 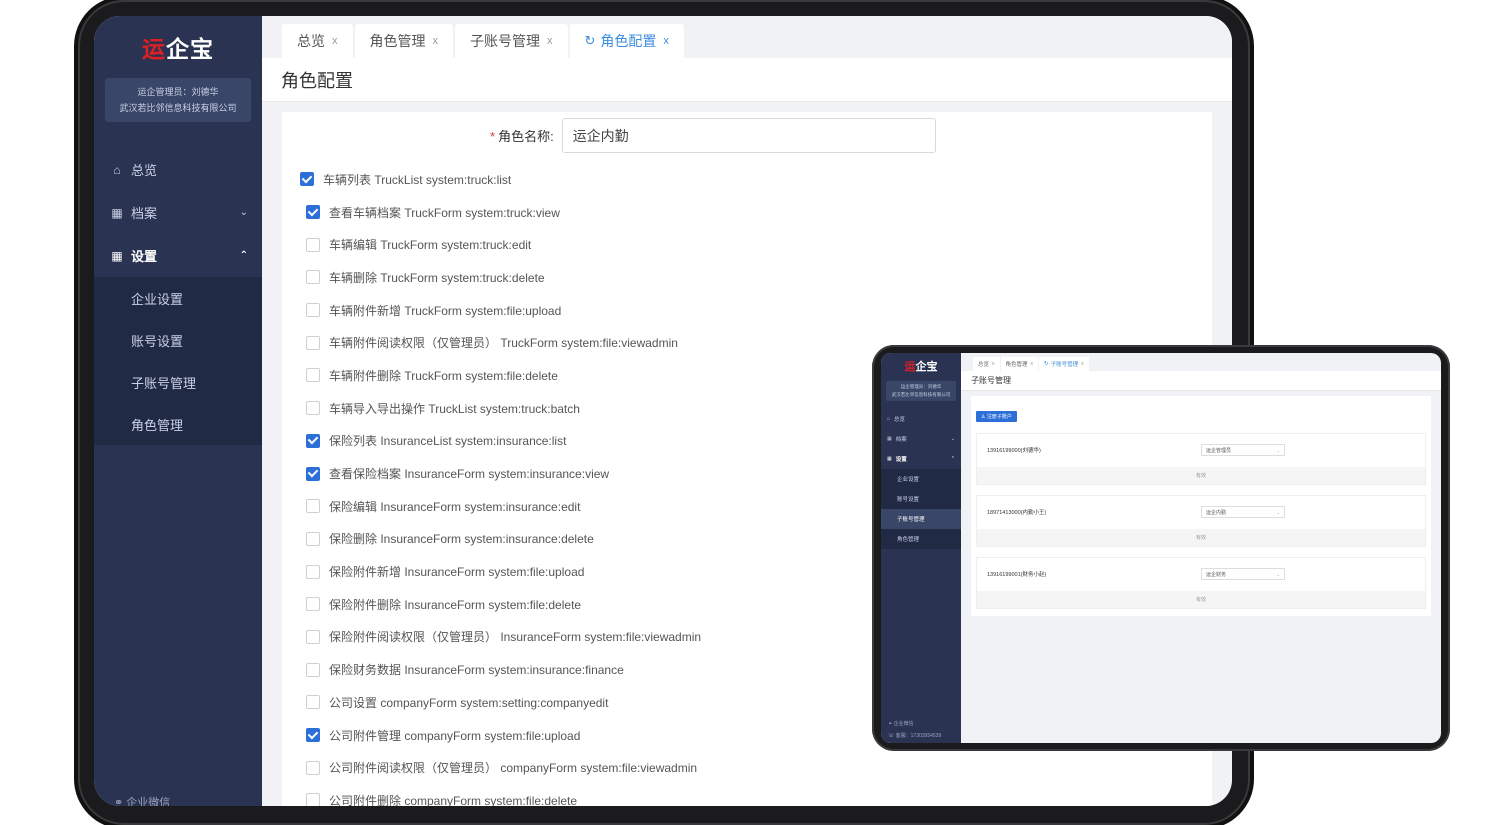 I want to click on register-subaccount-button: ♙ 注册子账户, so click(x=996, y=416).